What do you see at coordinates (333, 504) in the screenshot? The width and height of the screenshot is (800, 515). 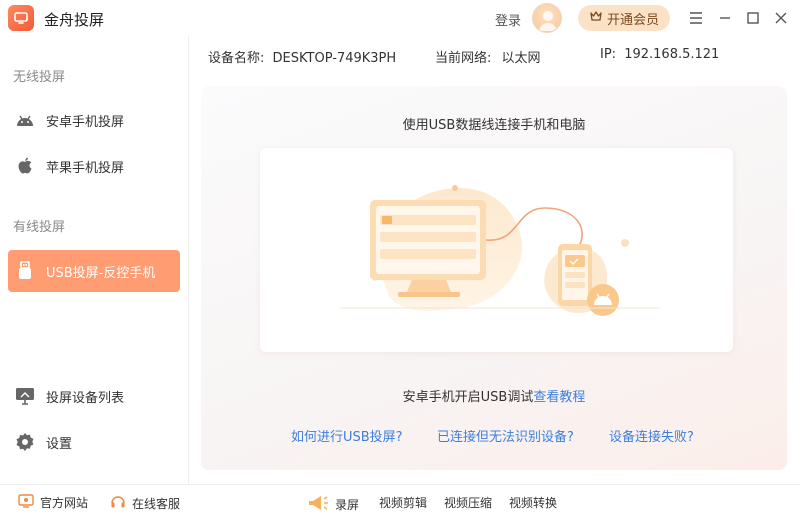 I see `screen-record-link: 录屏` at bounding box center [333, 504].